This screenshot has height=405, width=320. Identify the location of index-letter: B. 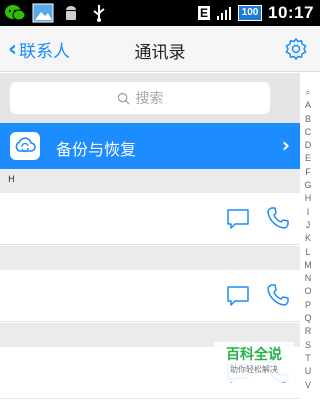
(308, 119).